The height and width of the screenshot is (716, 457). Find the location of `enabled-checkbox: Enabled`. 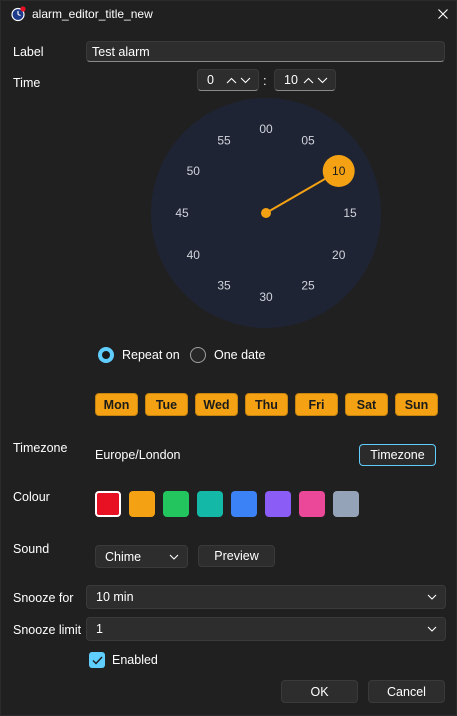

enabled-checkbox: Enabled is located at coordinates (123, 660).